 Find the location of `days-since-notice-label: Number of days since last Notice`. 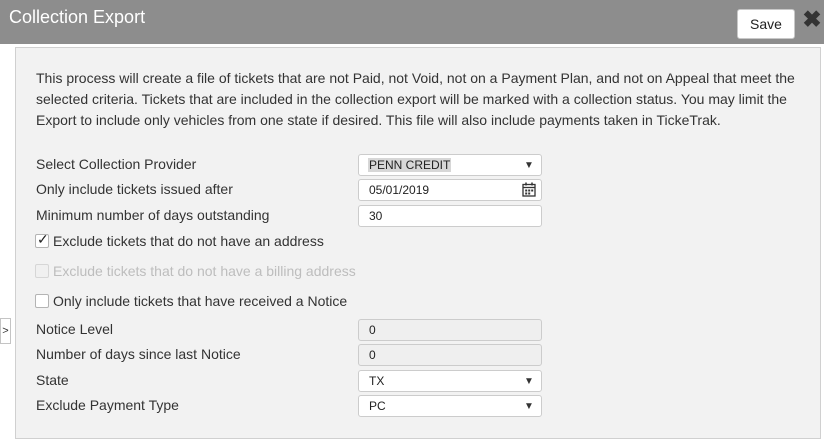

days-since-notice-label: Number of days since last Notice is located at coordinates (138, 354).